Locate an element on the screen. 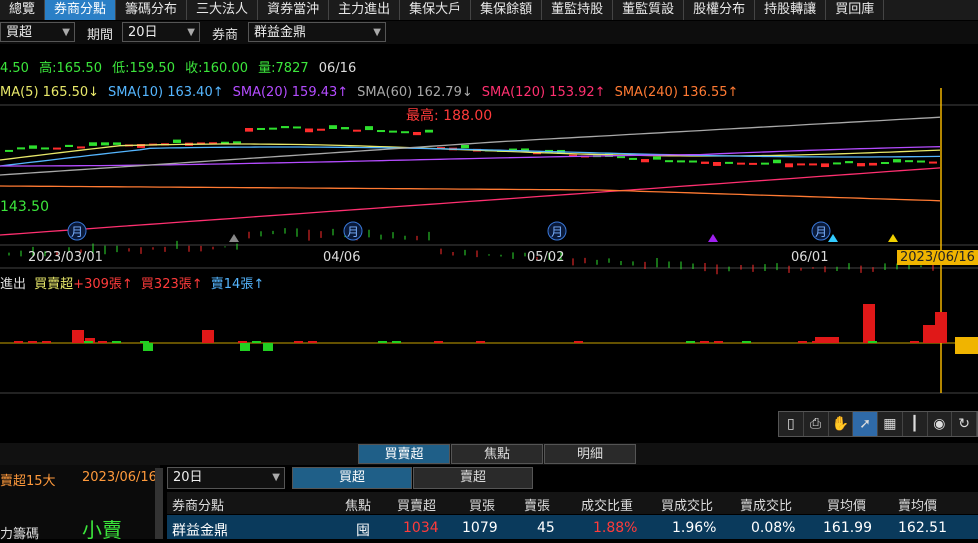 The image size is (978, 543). legend-net: +309張↑ is located at coordinates (103, 284).